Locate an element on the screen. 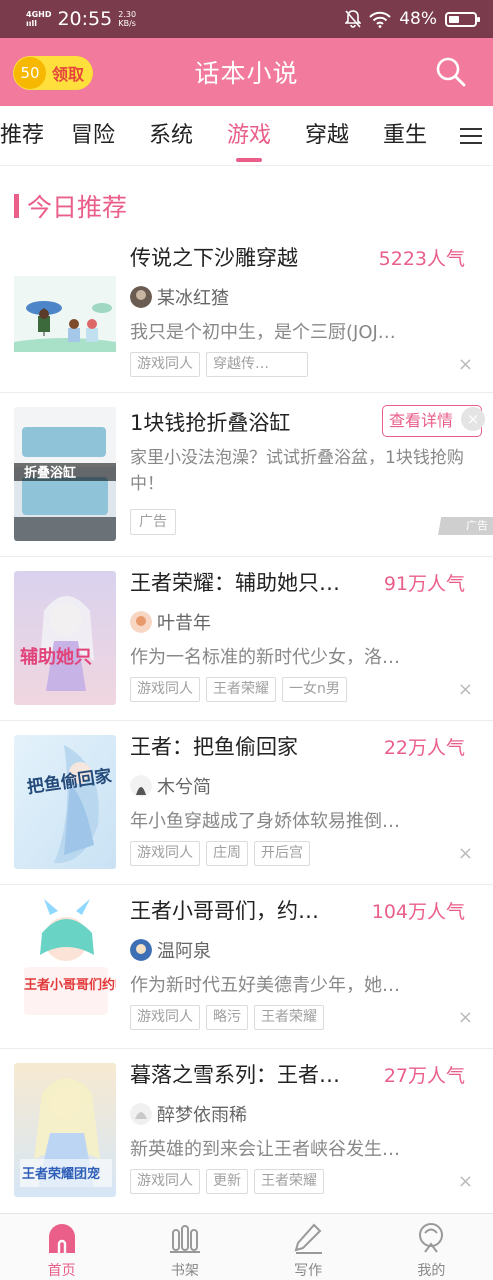 This screenshot has width=493, height=1280. nav-home-label: 首页 is located at coordinates (61, 1271).